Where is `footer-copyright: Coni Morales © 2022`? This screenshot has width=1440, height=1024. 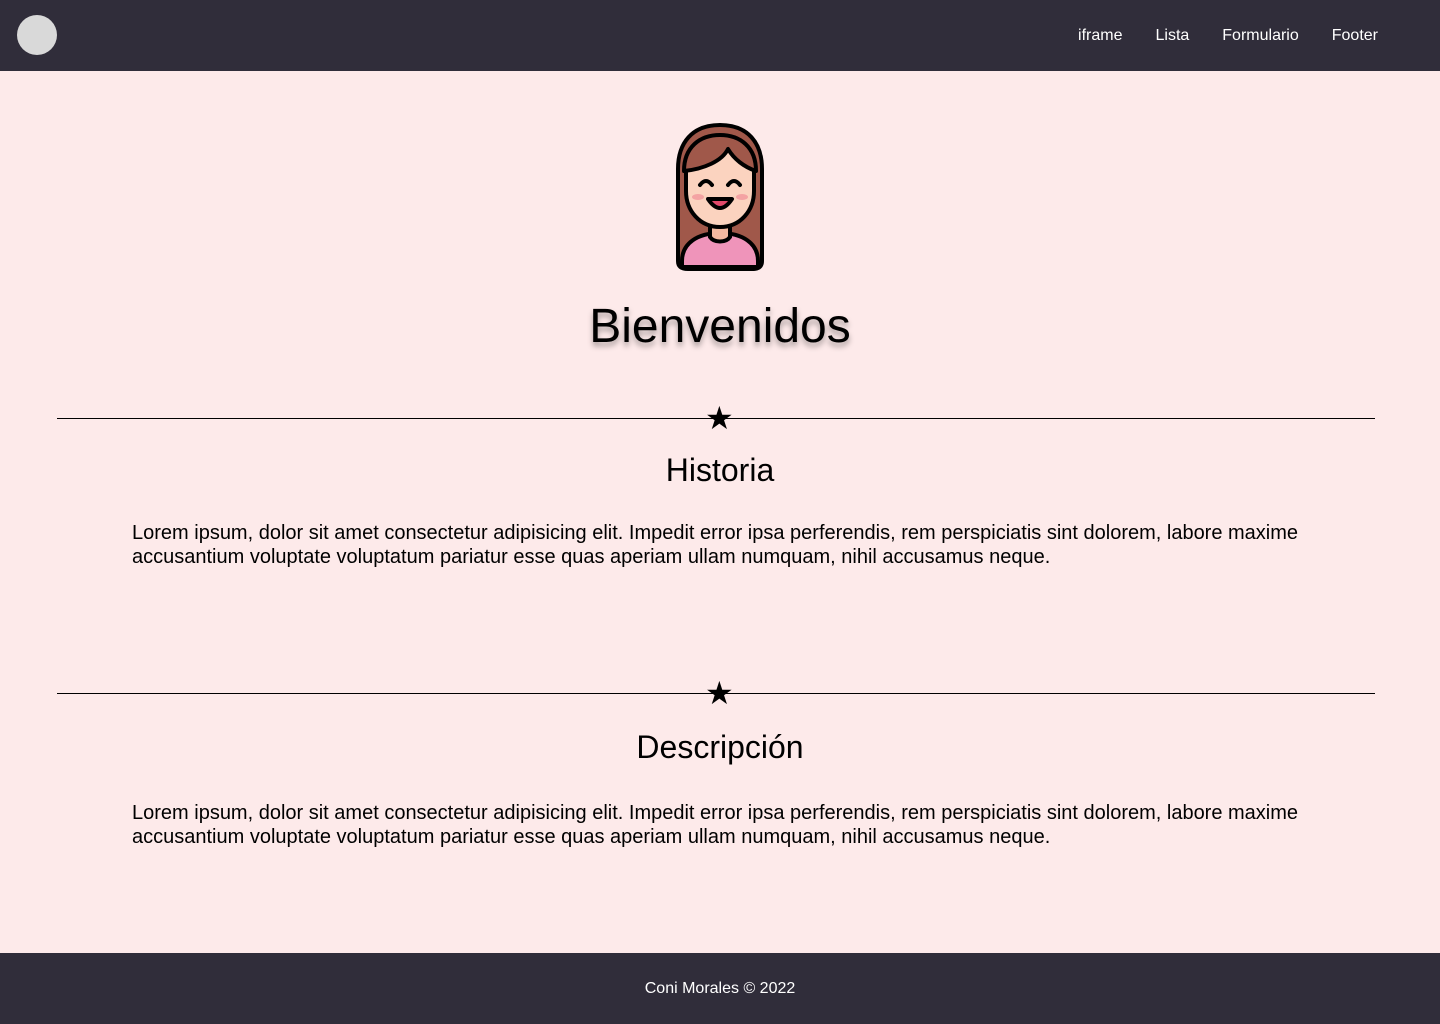 footer-copyright: Coni Morales © 2022 is located at coordinates (720, 988).